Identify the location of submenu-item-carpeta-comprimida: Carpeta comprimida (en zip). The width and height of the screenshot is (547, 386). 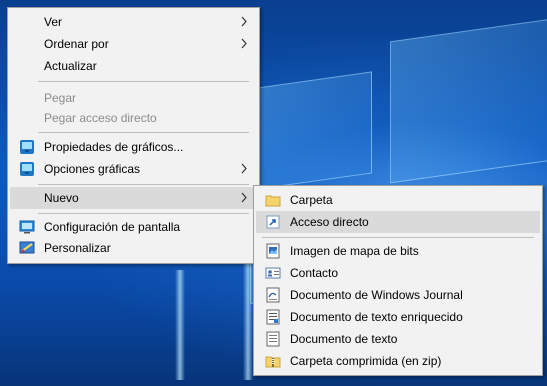
(398, 361).